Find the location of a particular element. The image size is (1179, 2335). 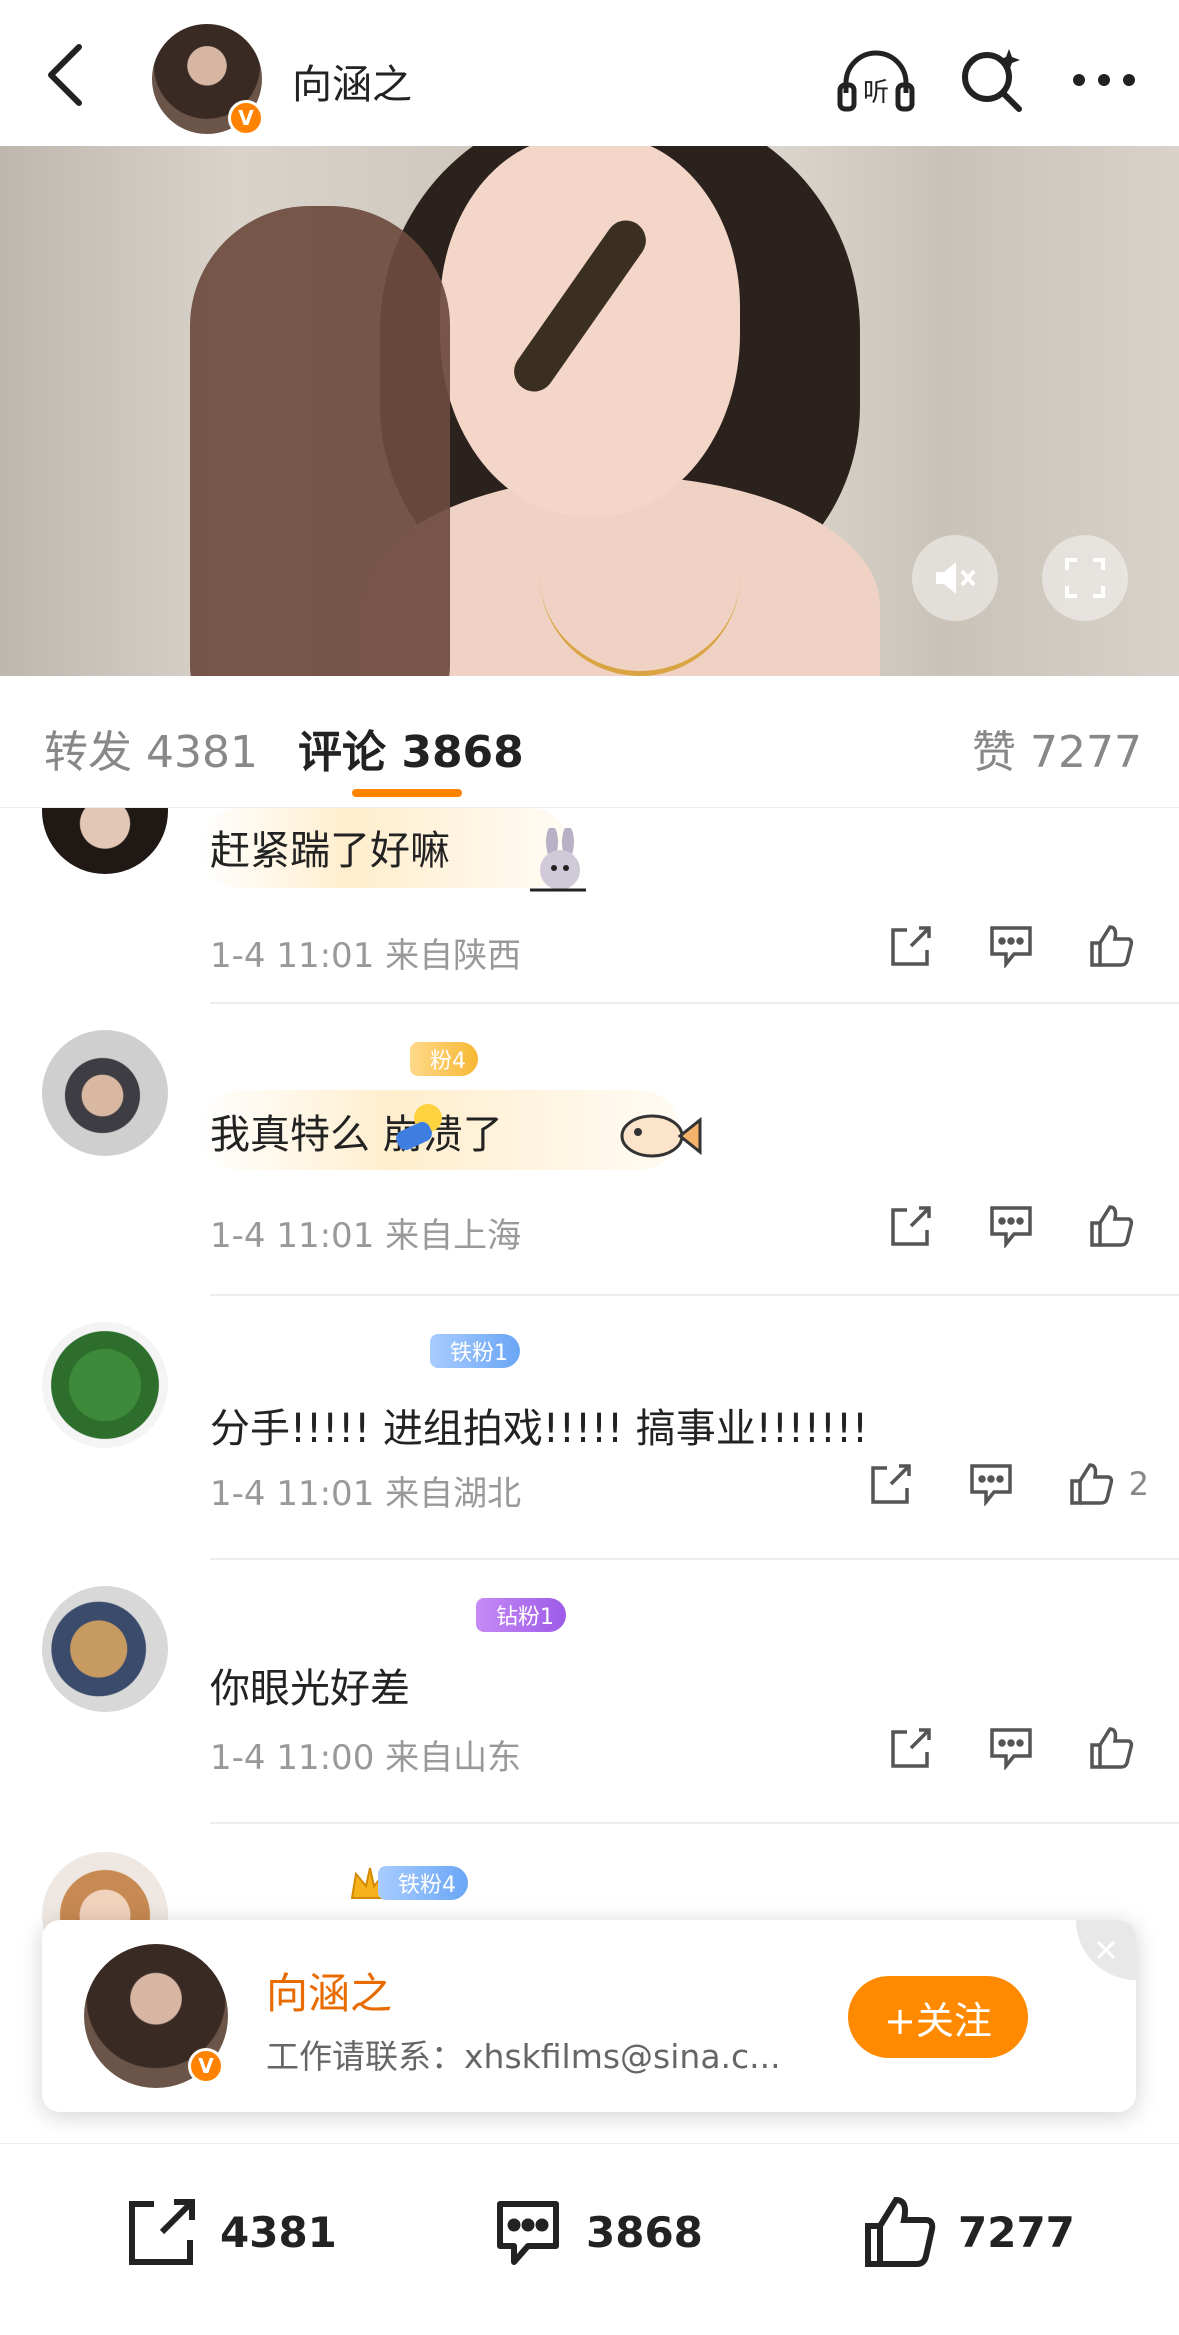

back-icon is located at coordinates (65, 75).